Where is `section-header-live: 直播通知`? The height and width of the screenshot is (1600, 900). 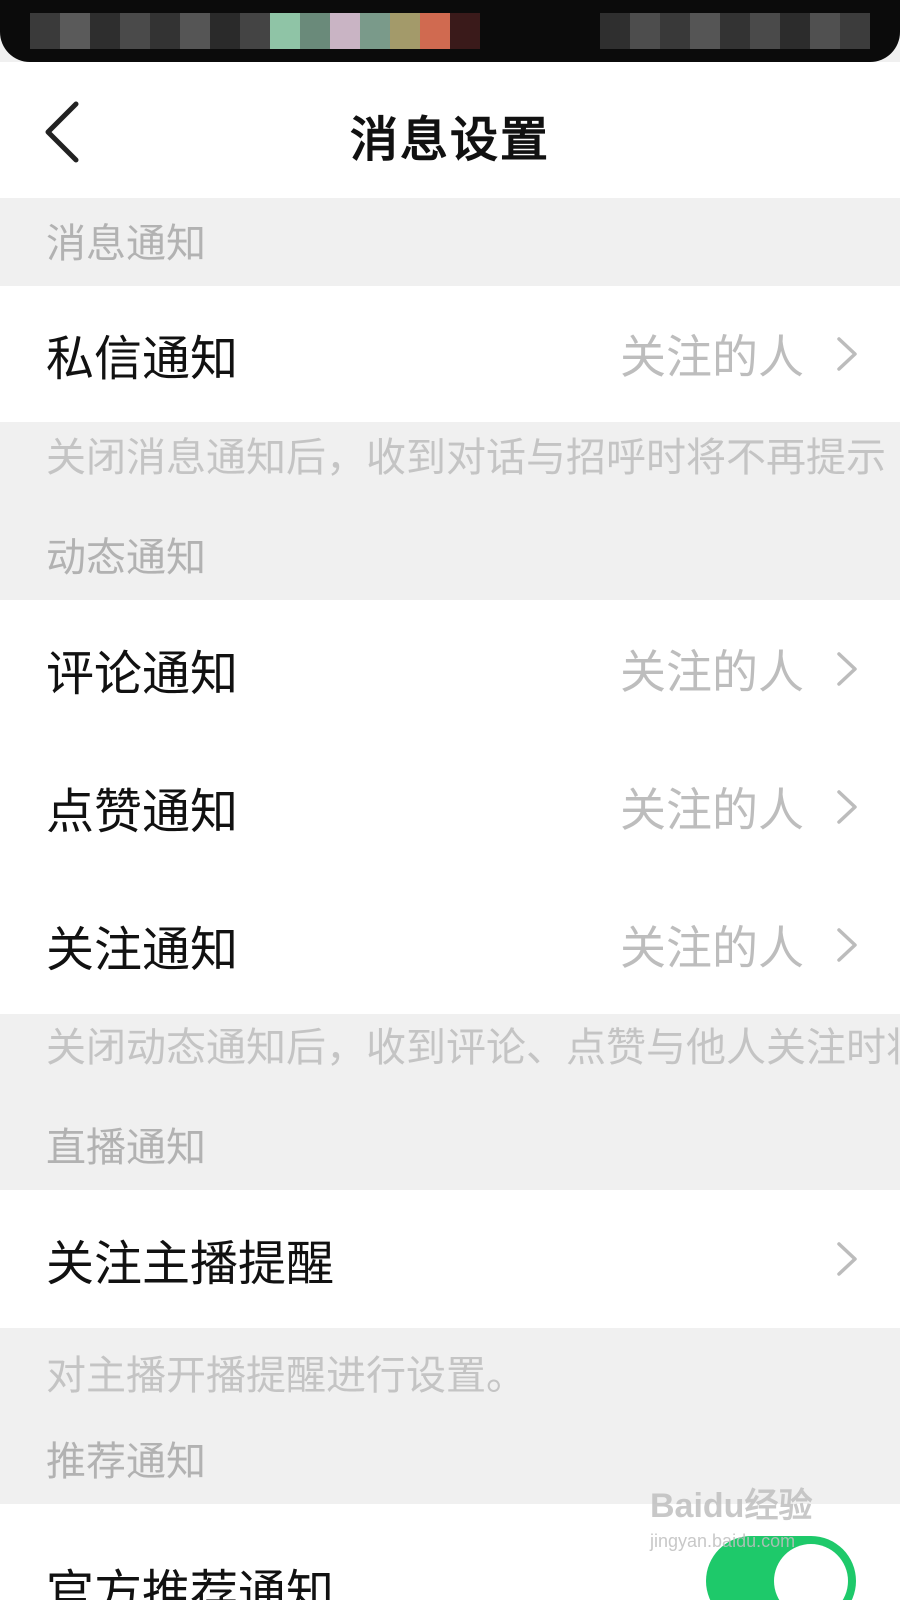 section-header-live: 直播通知 is located at coordinates (450, 1148).